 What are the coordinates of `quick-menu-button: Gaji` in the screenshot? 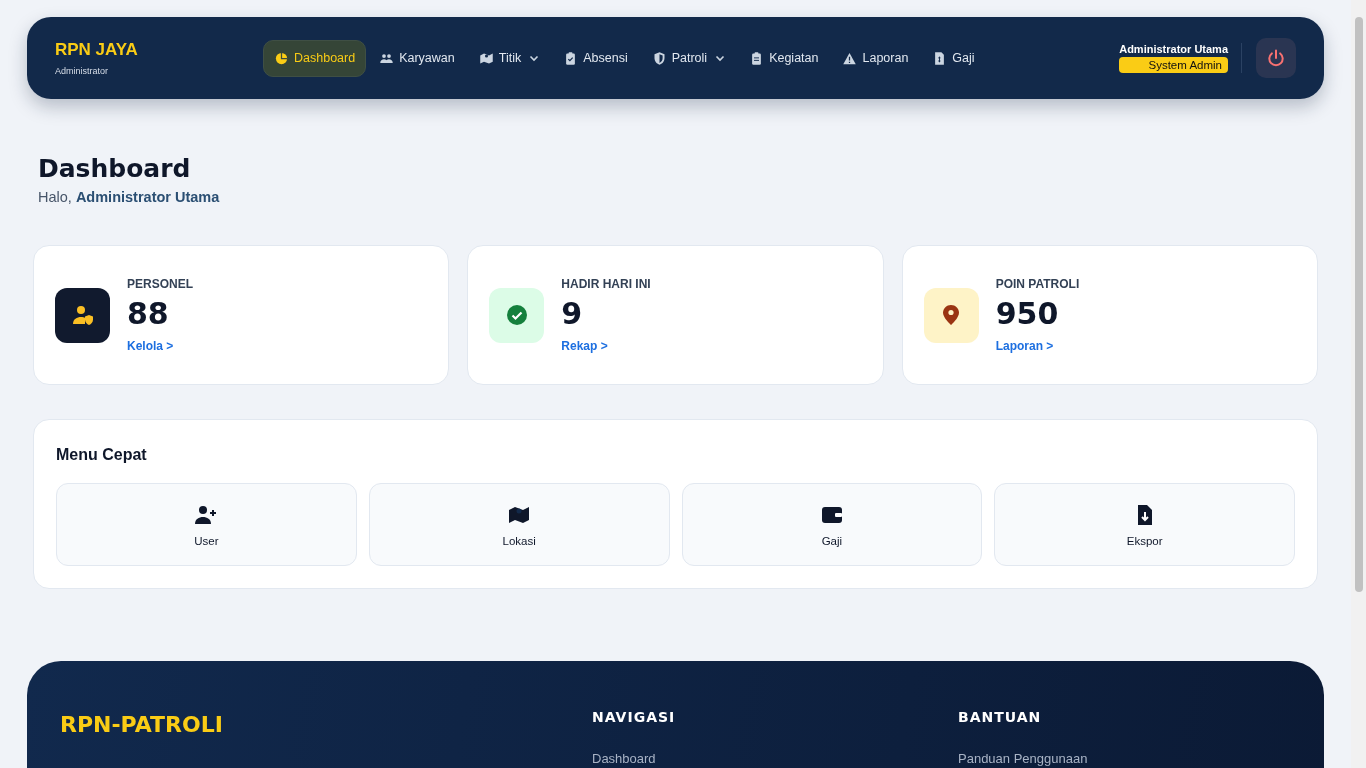 It's located at (832, 524).